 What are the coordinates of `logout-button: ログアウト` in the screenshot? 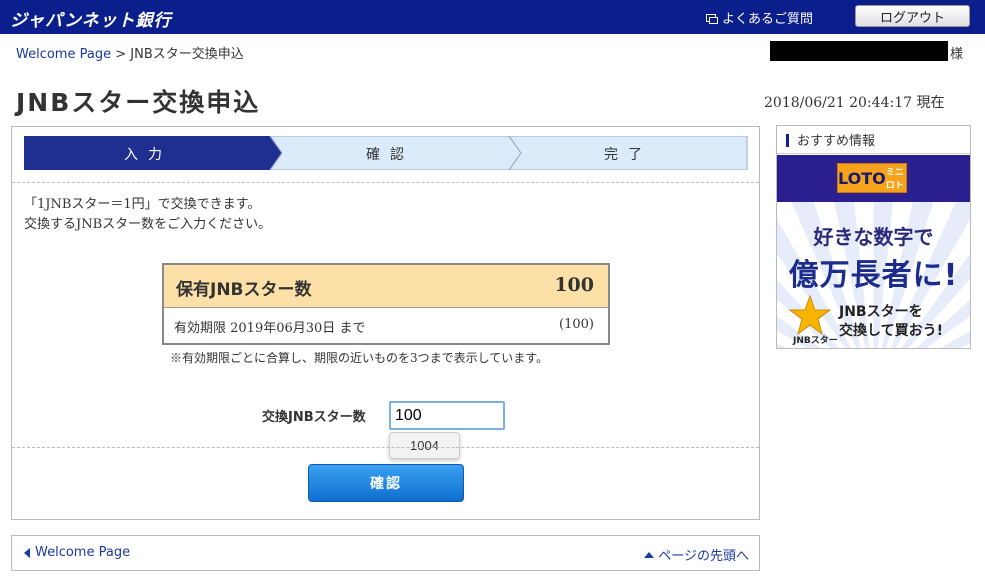 It's located at (912, 16).